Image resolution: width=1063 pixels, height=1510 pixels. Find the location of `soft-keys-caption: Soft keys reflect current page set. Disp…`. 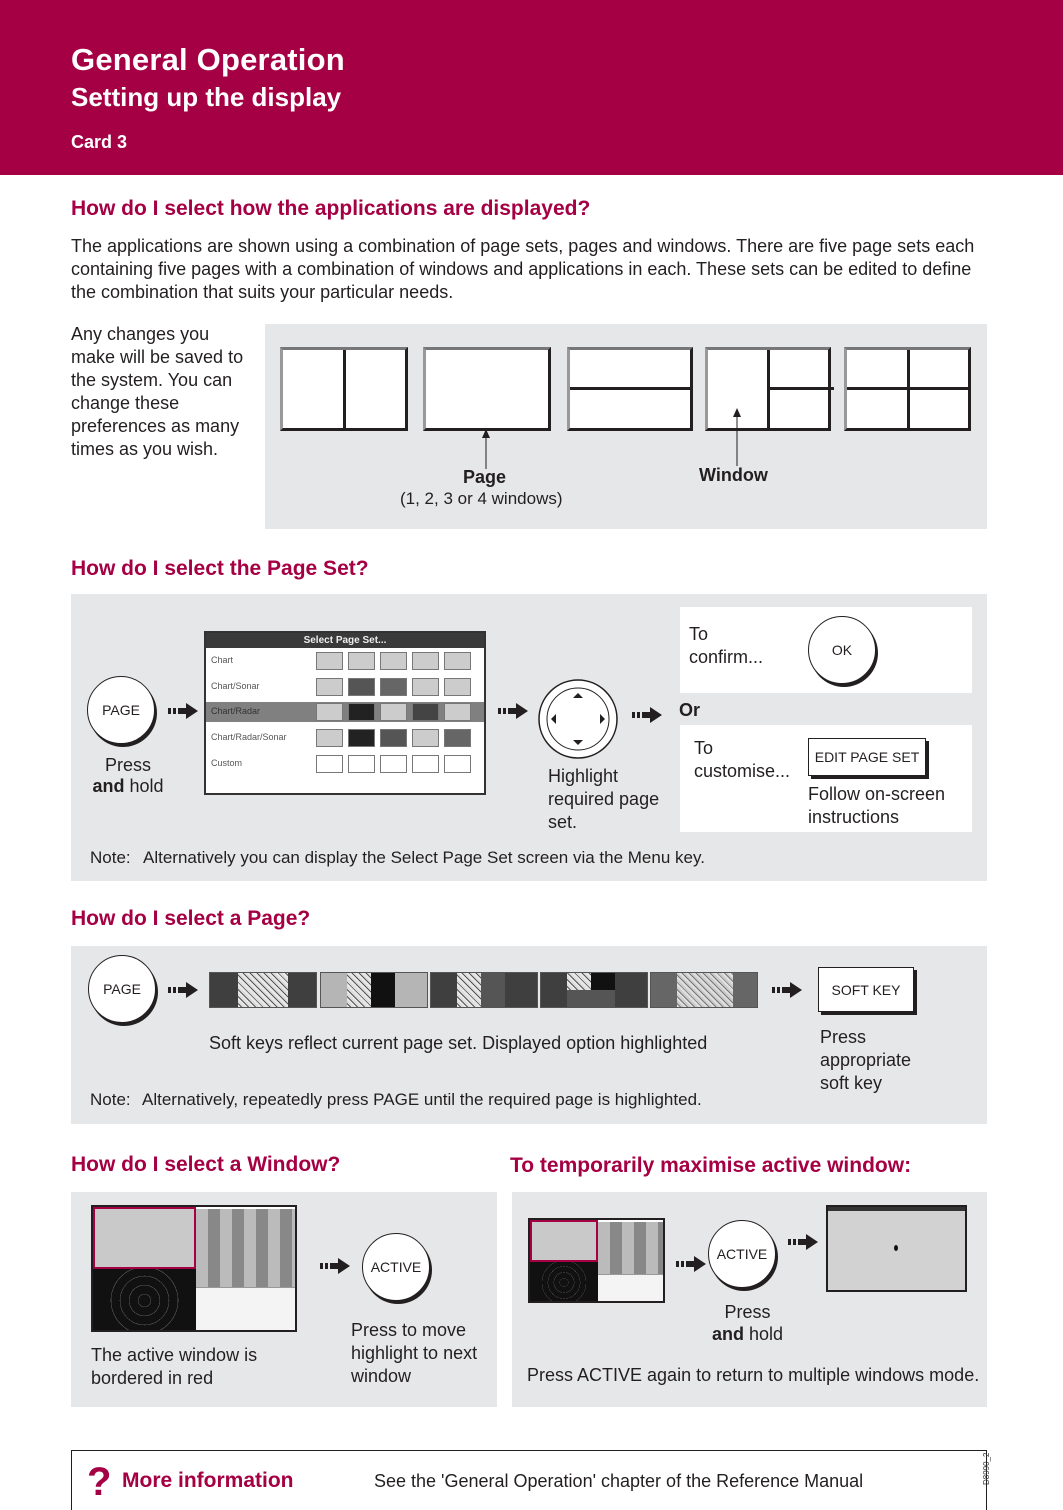

soft-keys-caption: Soft keys reflect current page set. Disp… is located at coordinates (458, 1043).